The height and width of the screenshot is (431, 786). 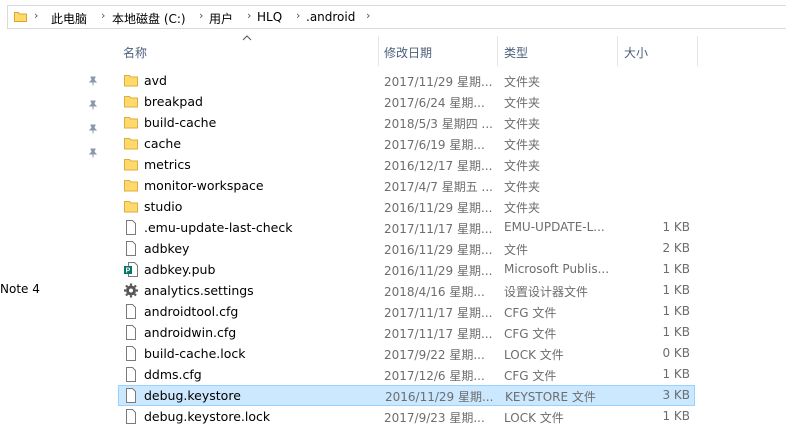 I want to click on file-name: avd, so click(x=155, y=80).